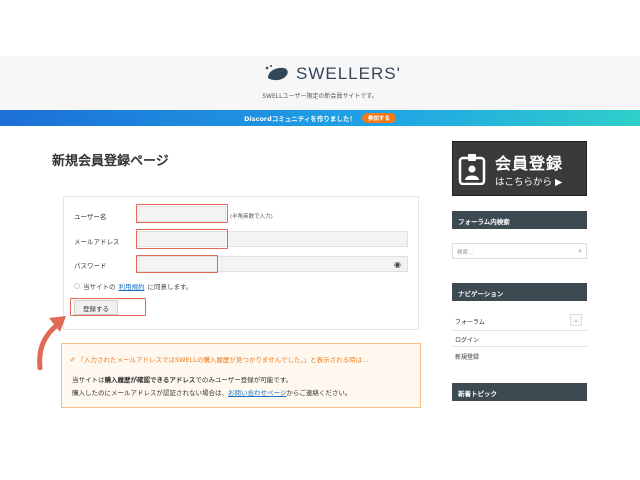 The width and height of the screenshot is (640, 480). I want to click on notice-line1-bold: 購入履歴が確認できるアドレス, so click(150, 380).